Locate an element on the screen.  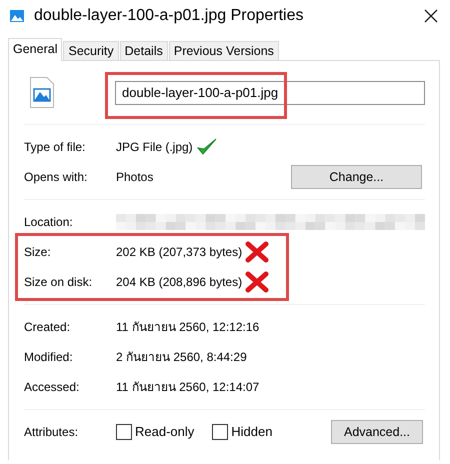
field-label: Accessed: is located at coordinates (52, 387).